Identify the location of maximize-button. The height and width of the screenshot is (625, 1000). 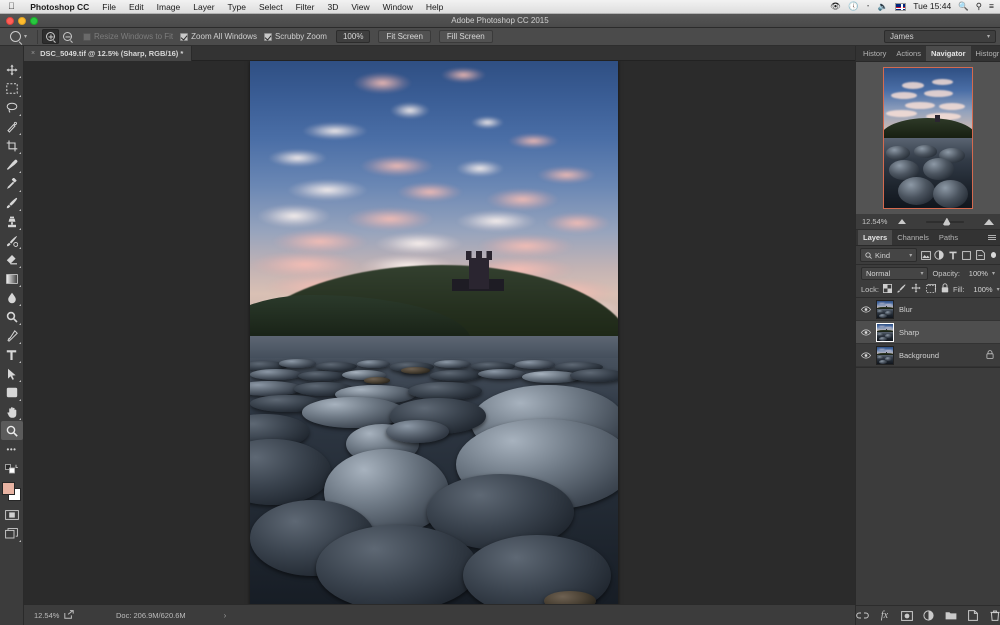
(34, 21).